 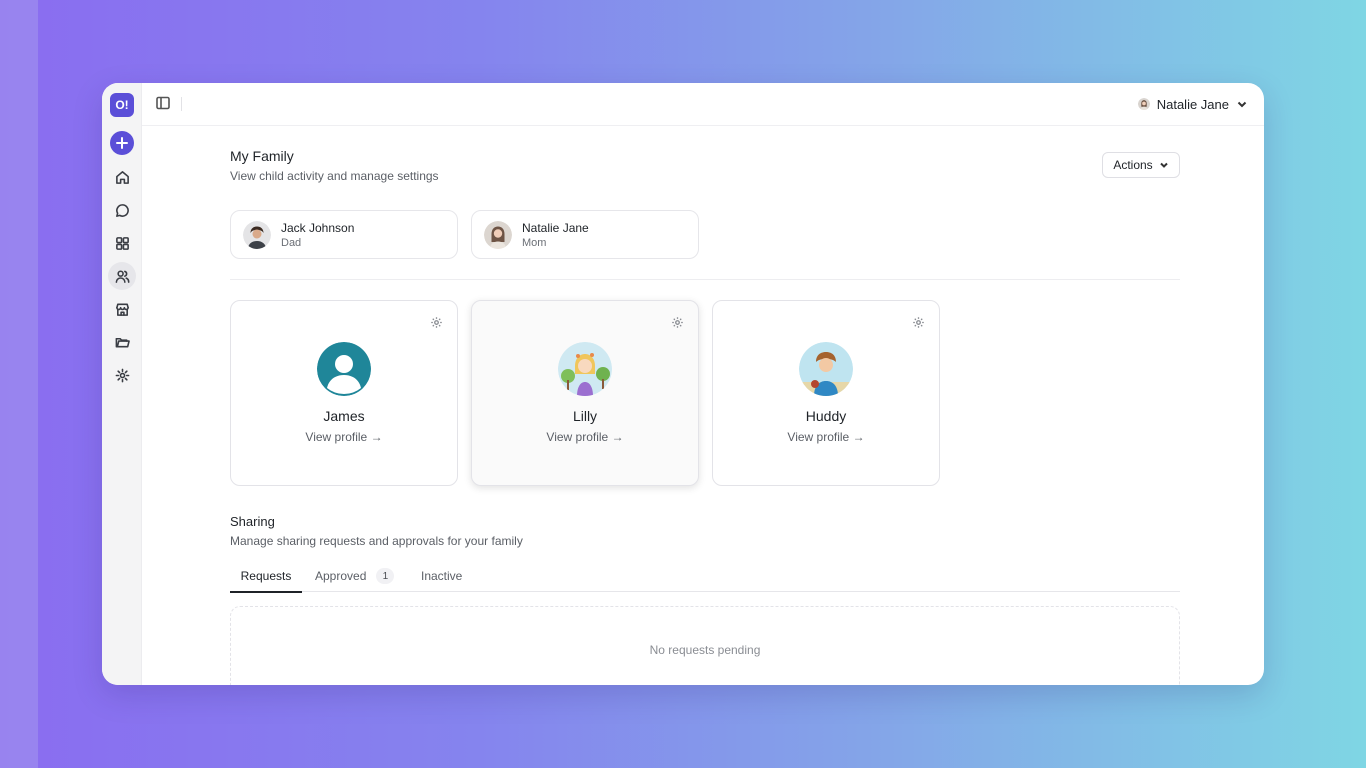 I want to click on folder-icon, so click(x=122, y=342).